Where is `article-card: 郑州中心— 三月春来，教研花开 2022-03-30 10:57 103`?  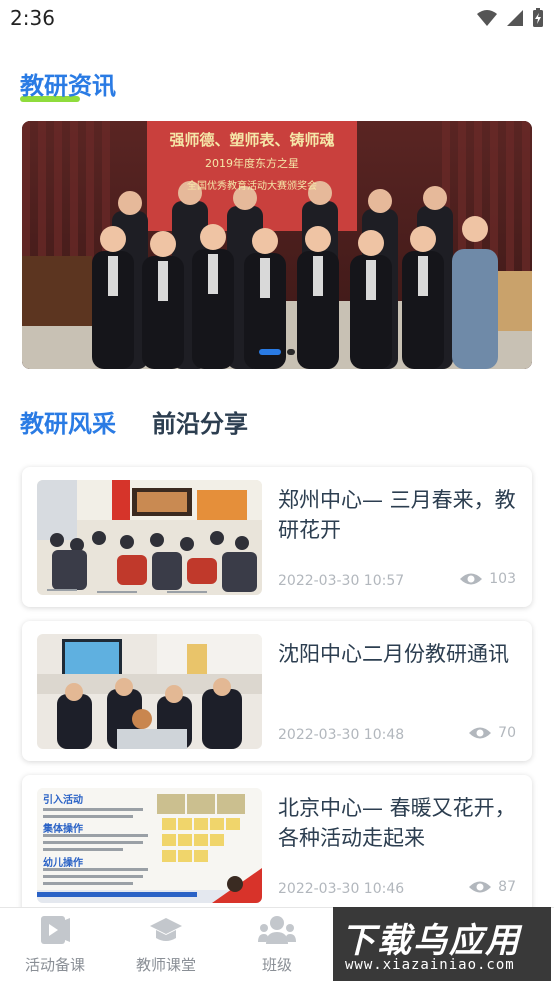 article-card: 郑州中心— 三月春来，教研花开 2022-03-30 10:57 103 is located at coordinates (277, 537).